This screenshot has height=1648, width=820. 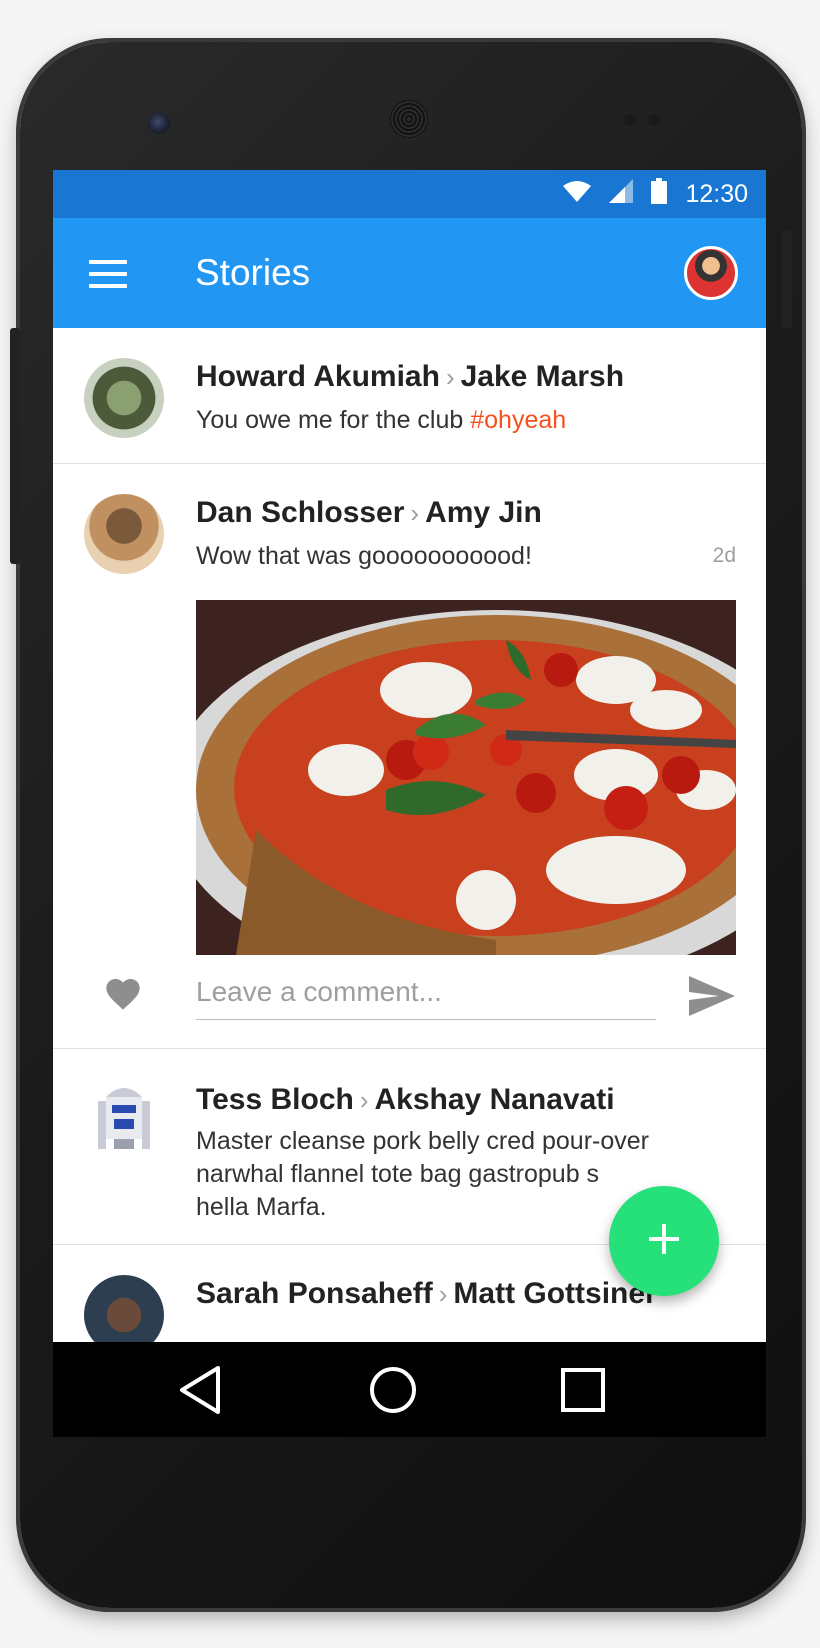 I want to click on story-message-line: narwhal flannel tote bag gastropub s, so click(x=398, y=1174).